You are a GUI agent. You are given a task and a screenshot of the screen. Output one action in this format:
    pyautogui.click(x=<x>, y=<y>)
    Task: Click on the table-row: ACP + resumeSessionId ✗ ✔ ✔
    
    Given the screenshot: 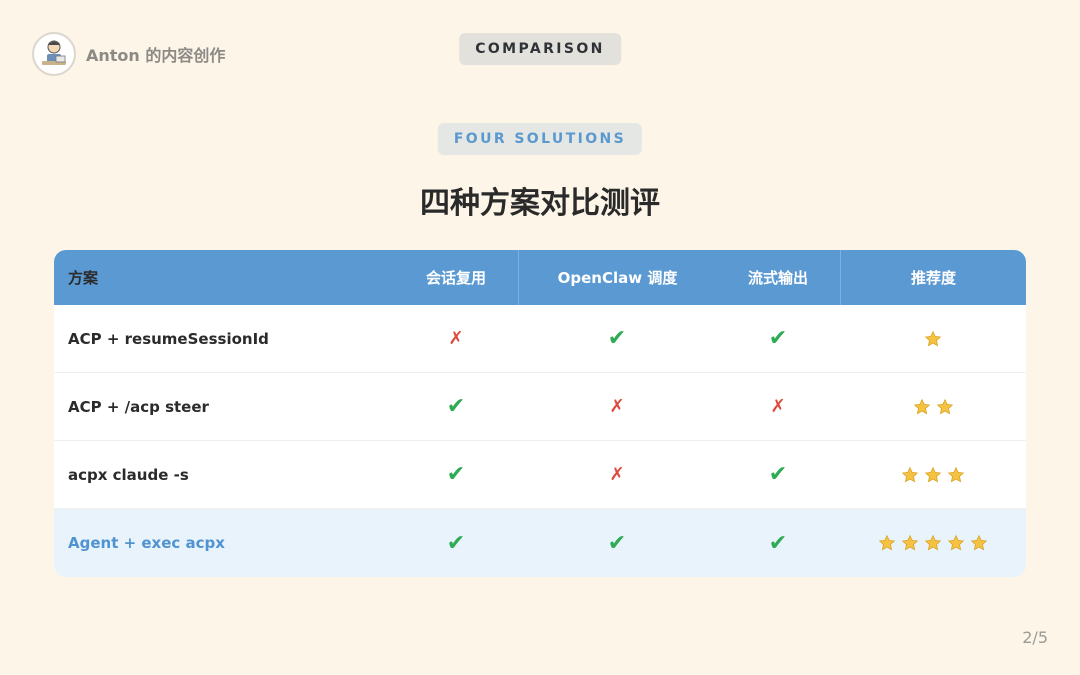 What is the action you would take?
    pyautogui.click(x=540, y=339)
    